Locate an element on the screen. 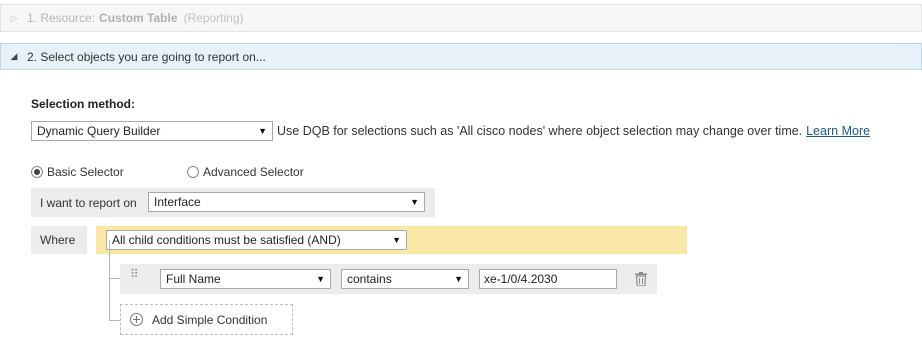 The width and height of the screenshot is (922, 342). tree-connector-vertical is located at coordinates (109, 280).